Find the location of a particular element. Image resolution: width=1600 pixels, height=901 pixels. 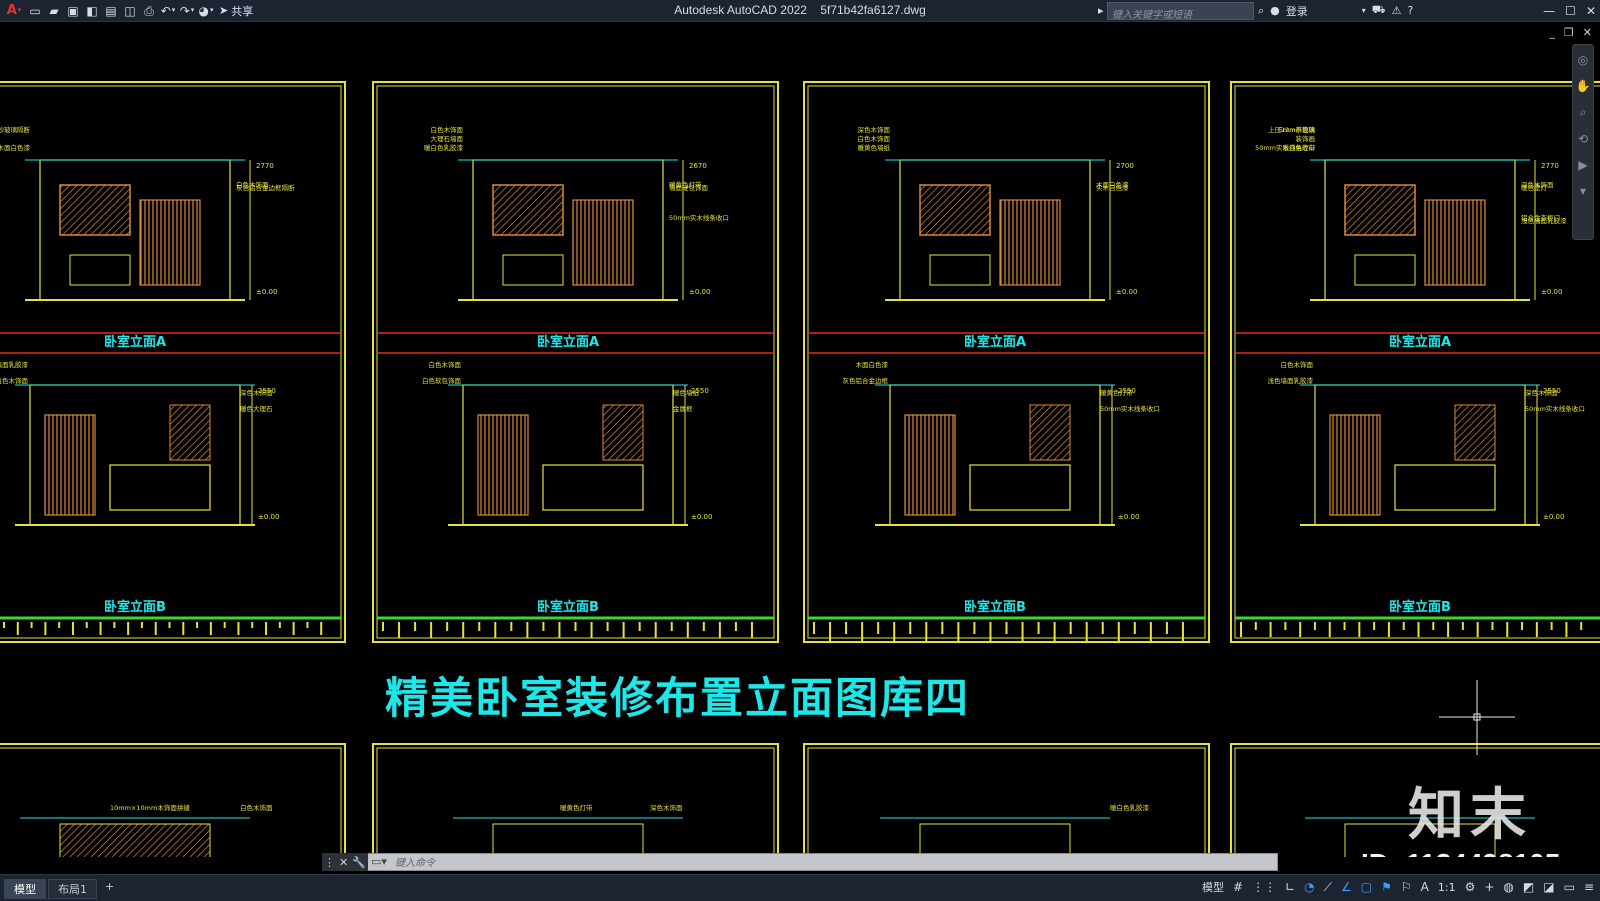

autodesk-a360-icon: ⚠ is located at coordinates (1397, 10).